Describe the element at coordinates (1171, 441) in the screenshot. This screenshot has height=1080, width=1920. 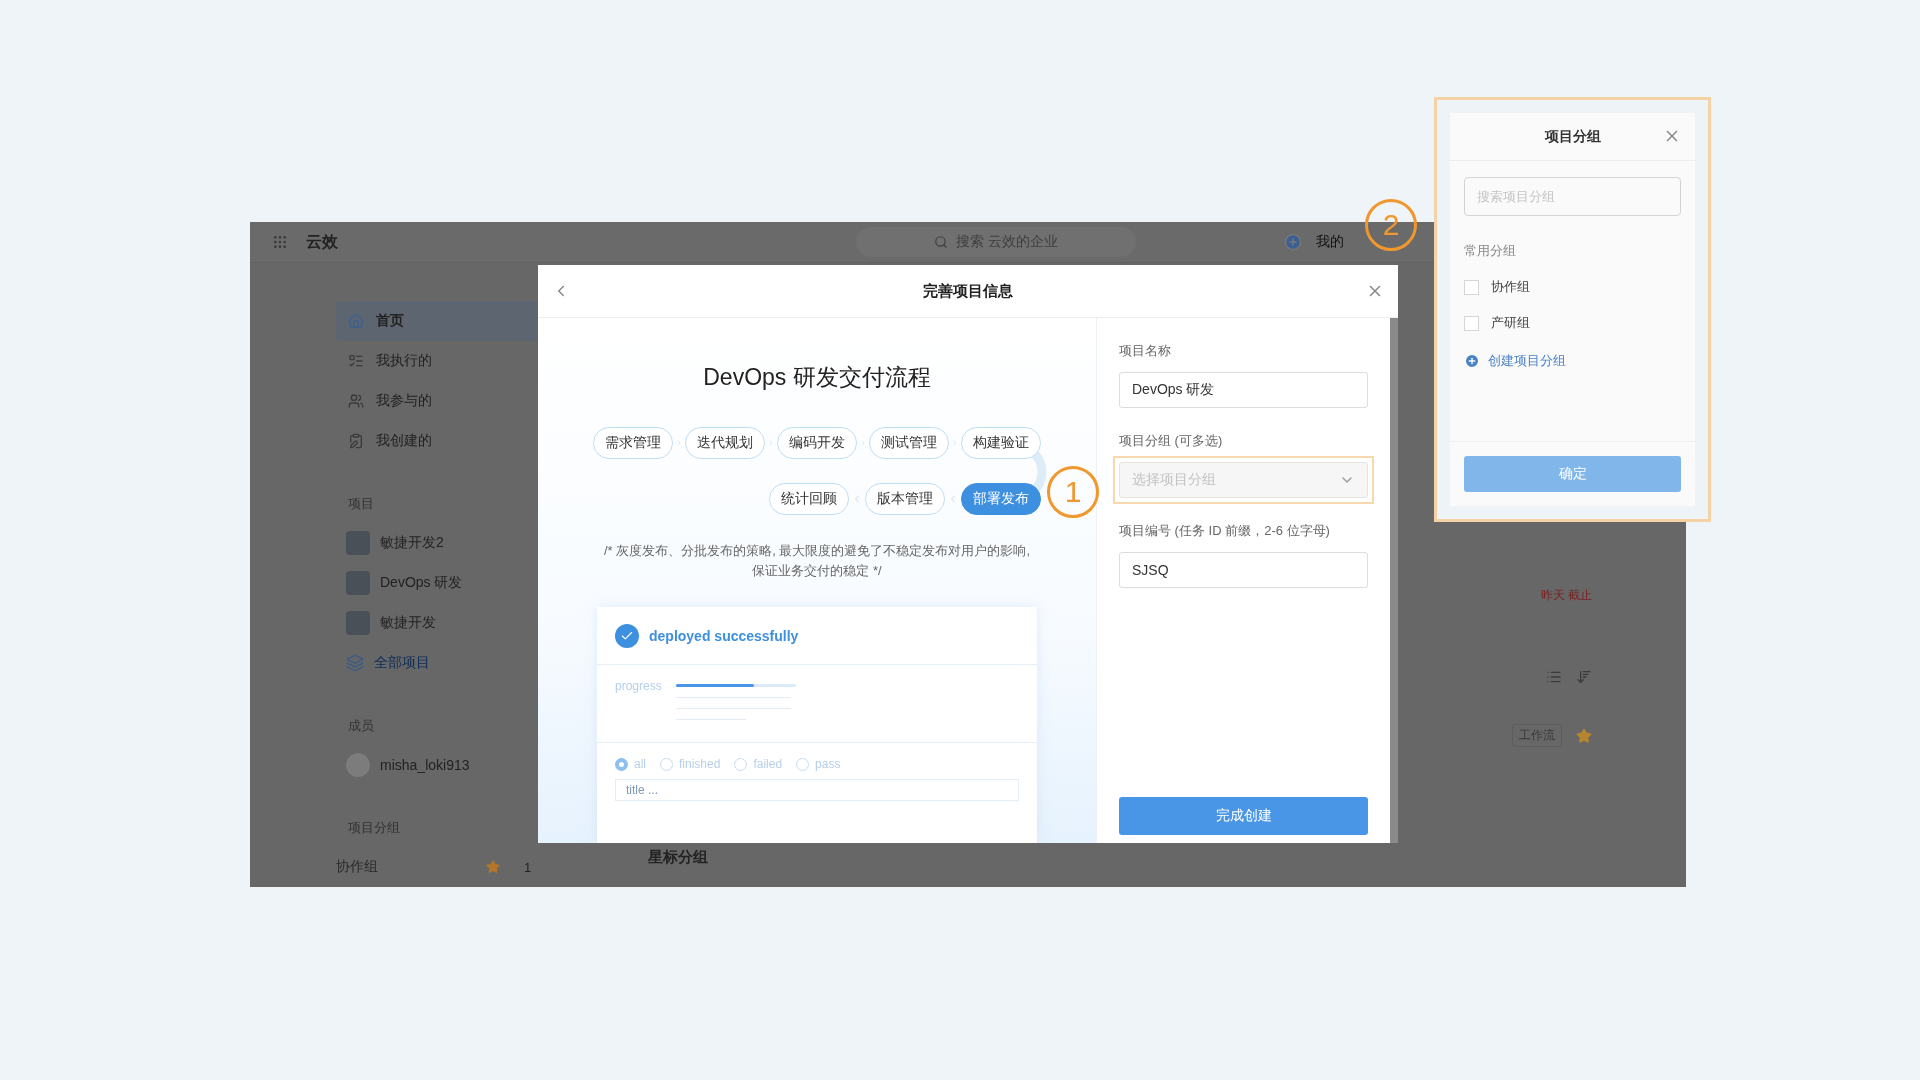
I see `field-label: 项目分组 (可多选)` at that location.